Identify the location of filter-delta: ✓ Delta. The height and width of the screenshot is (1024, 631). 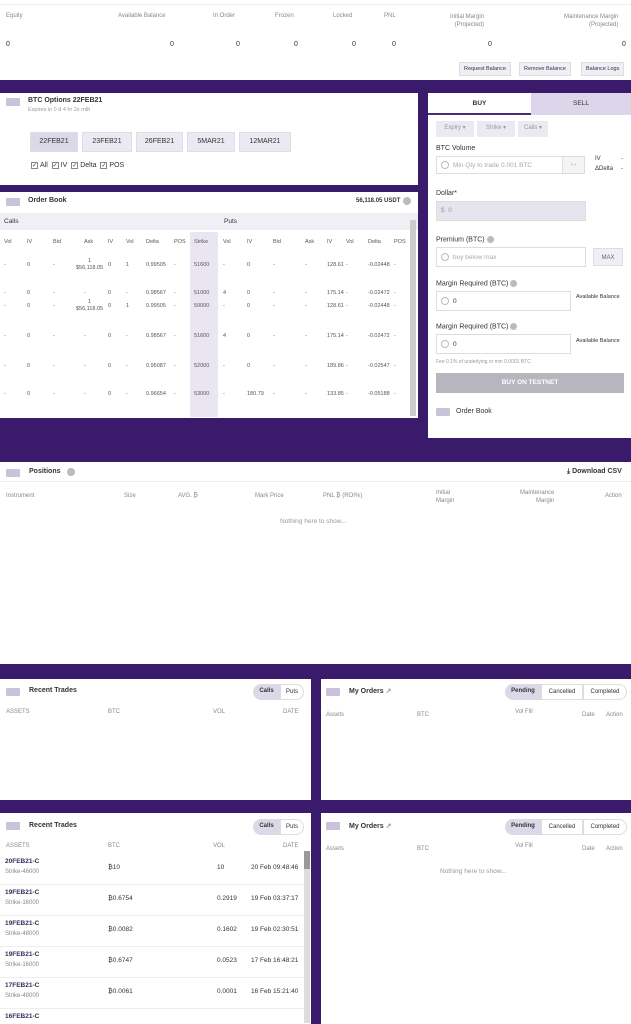
(84, 165).